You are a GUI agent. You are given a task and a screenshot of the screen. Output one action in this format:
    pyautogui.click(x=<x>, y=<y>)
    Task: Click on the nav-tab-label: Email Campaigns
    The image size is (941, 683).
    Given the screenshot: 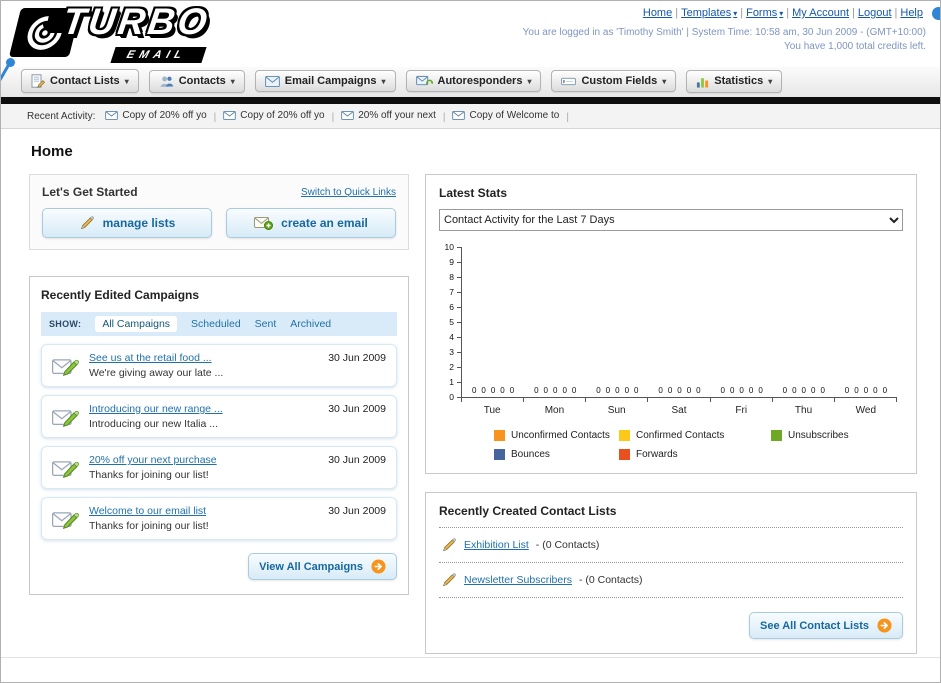 What is the action you would take?
    pyautogui.click(x=330, y=81)
    